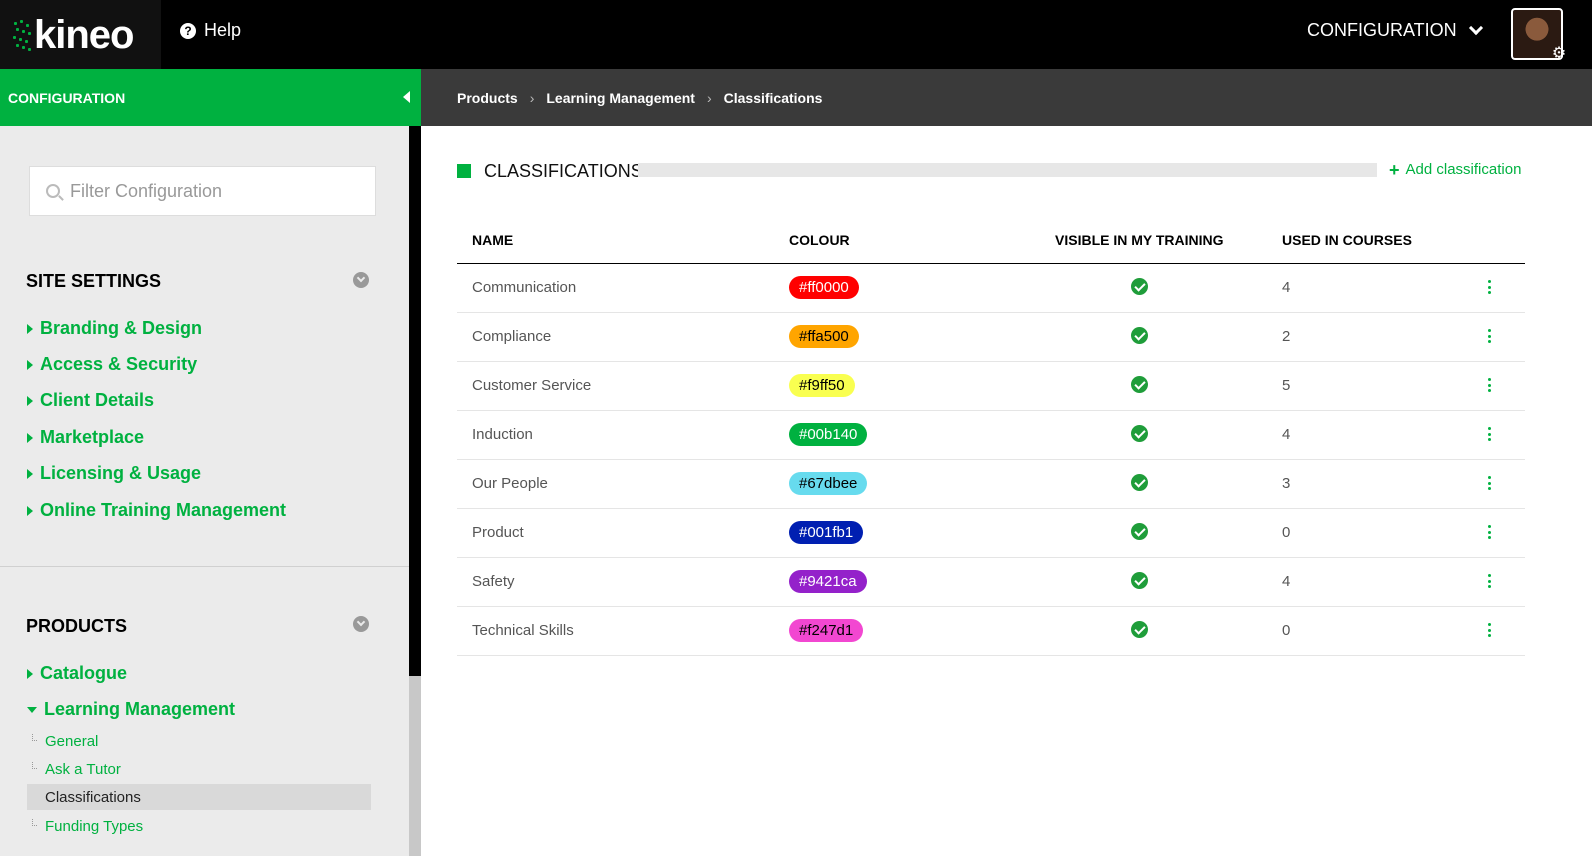 The image size is (1592, 856). I want to click on column-header-used: USED IN COURSES, so click(1347, 240).